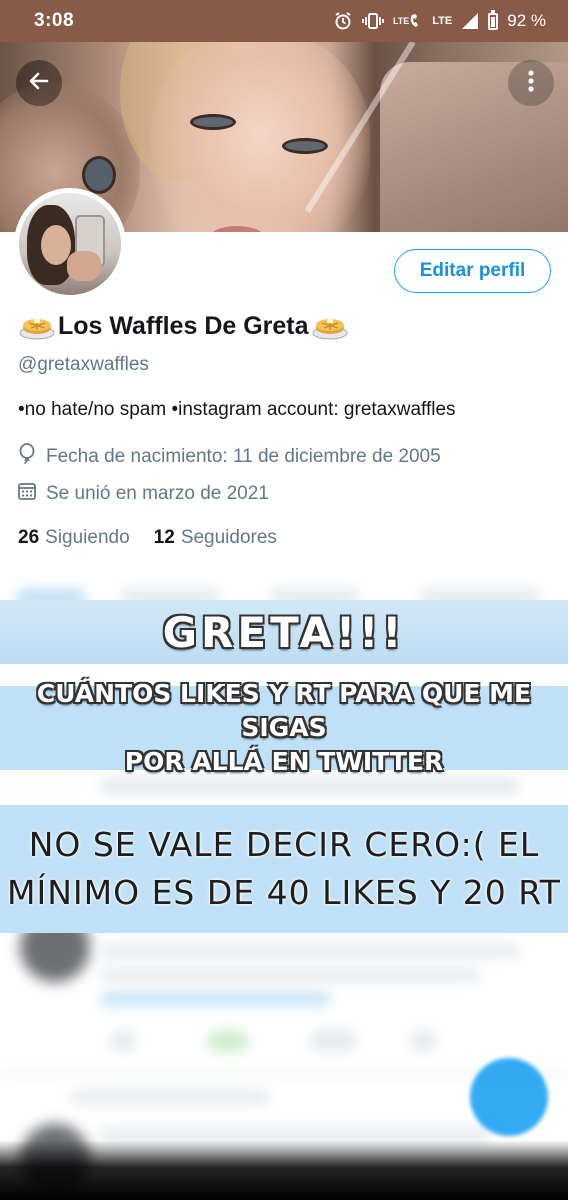 This screenshot has height=1200, width=568. I want to click on more-options-button, so click(531, 83).